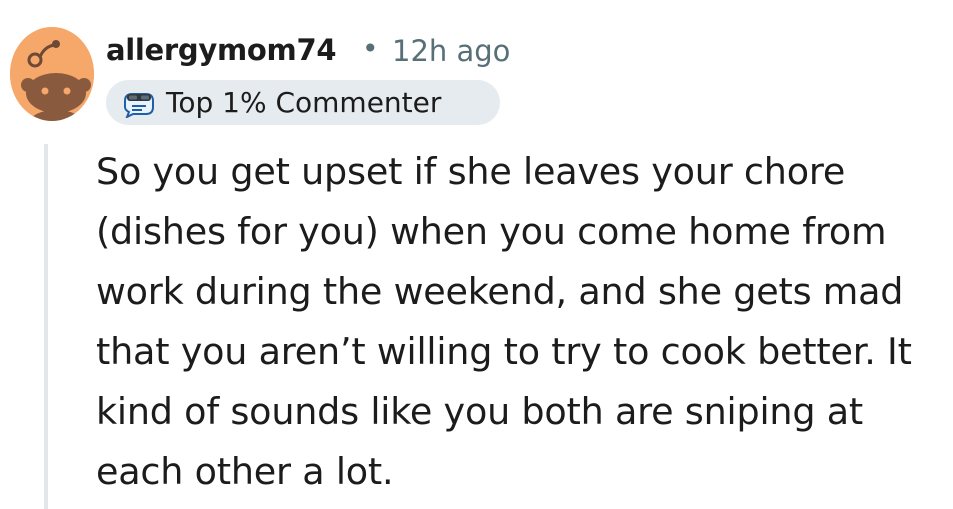 The image size is (953, 509). I want to click on snoo-avatar-icon, so click(52, 74).